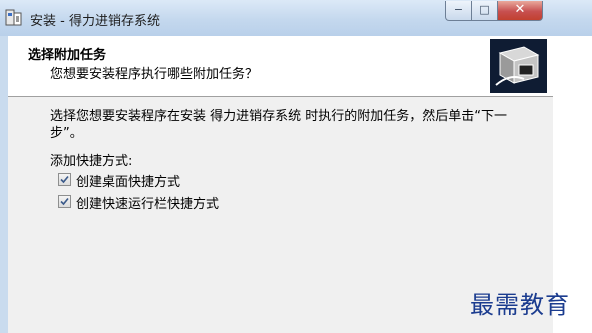 Image resolution: width=592 pixels, height=333 pixels. What do you see at coordinates (64, 179) in the screenshot?
I see `checkbox-desktop-shortcut` at bounding box center [64, 179].